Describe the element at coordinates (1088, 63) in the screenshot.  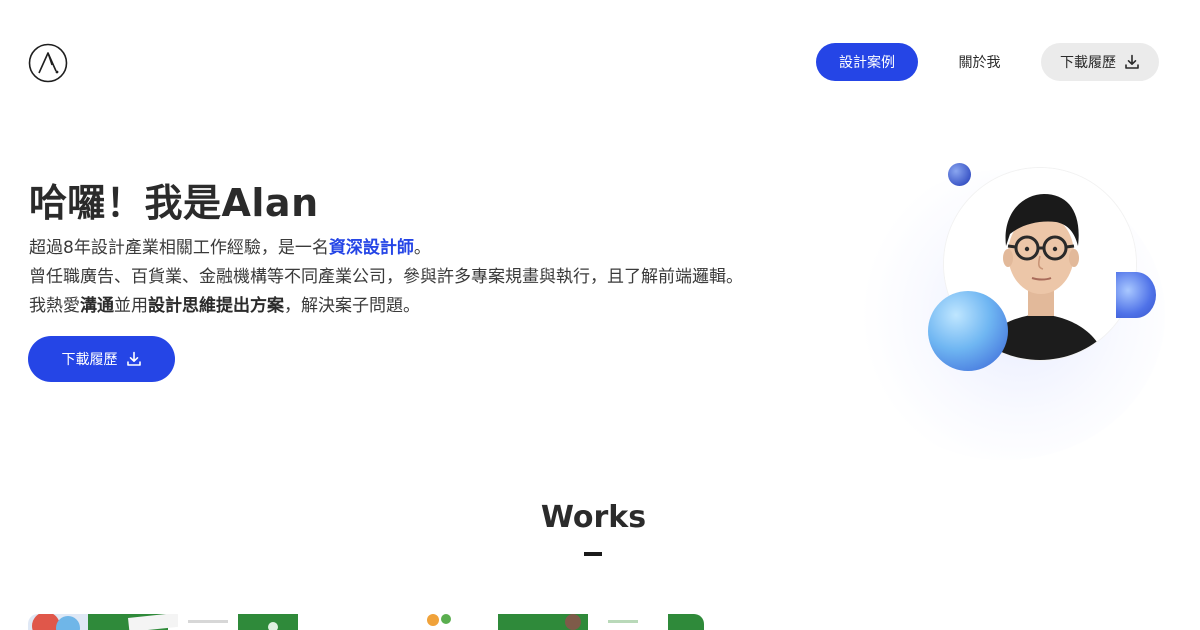
I see `nav-download-resume-label: 下載履歷` at that location.